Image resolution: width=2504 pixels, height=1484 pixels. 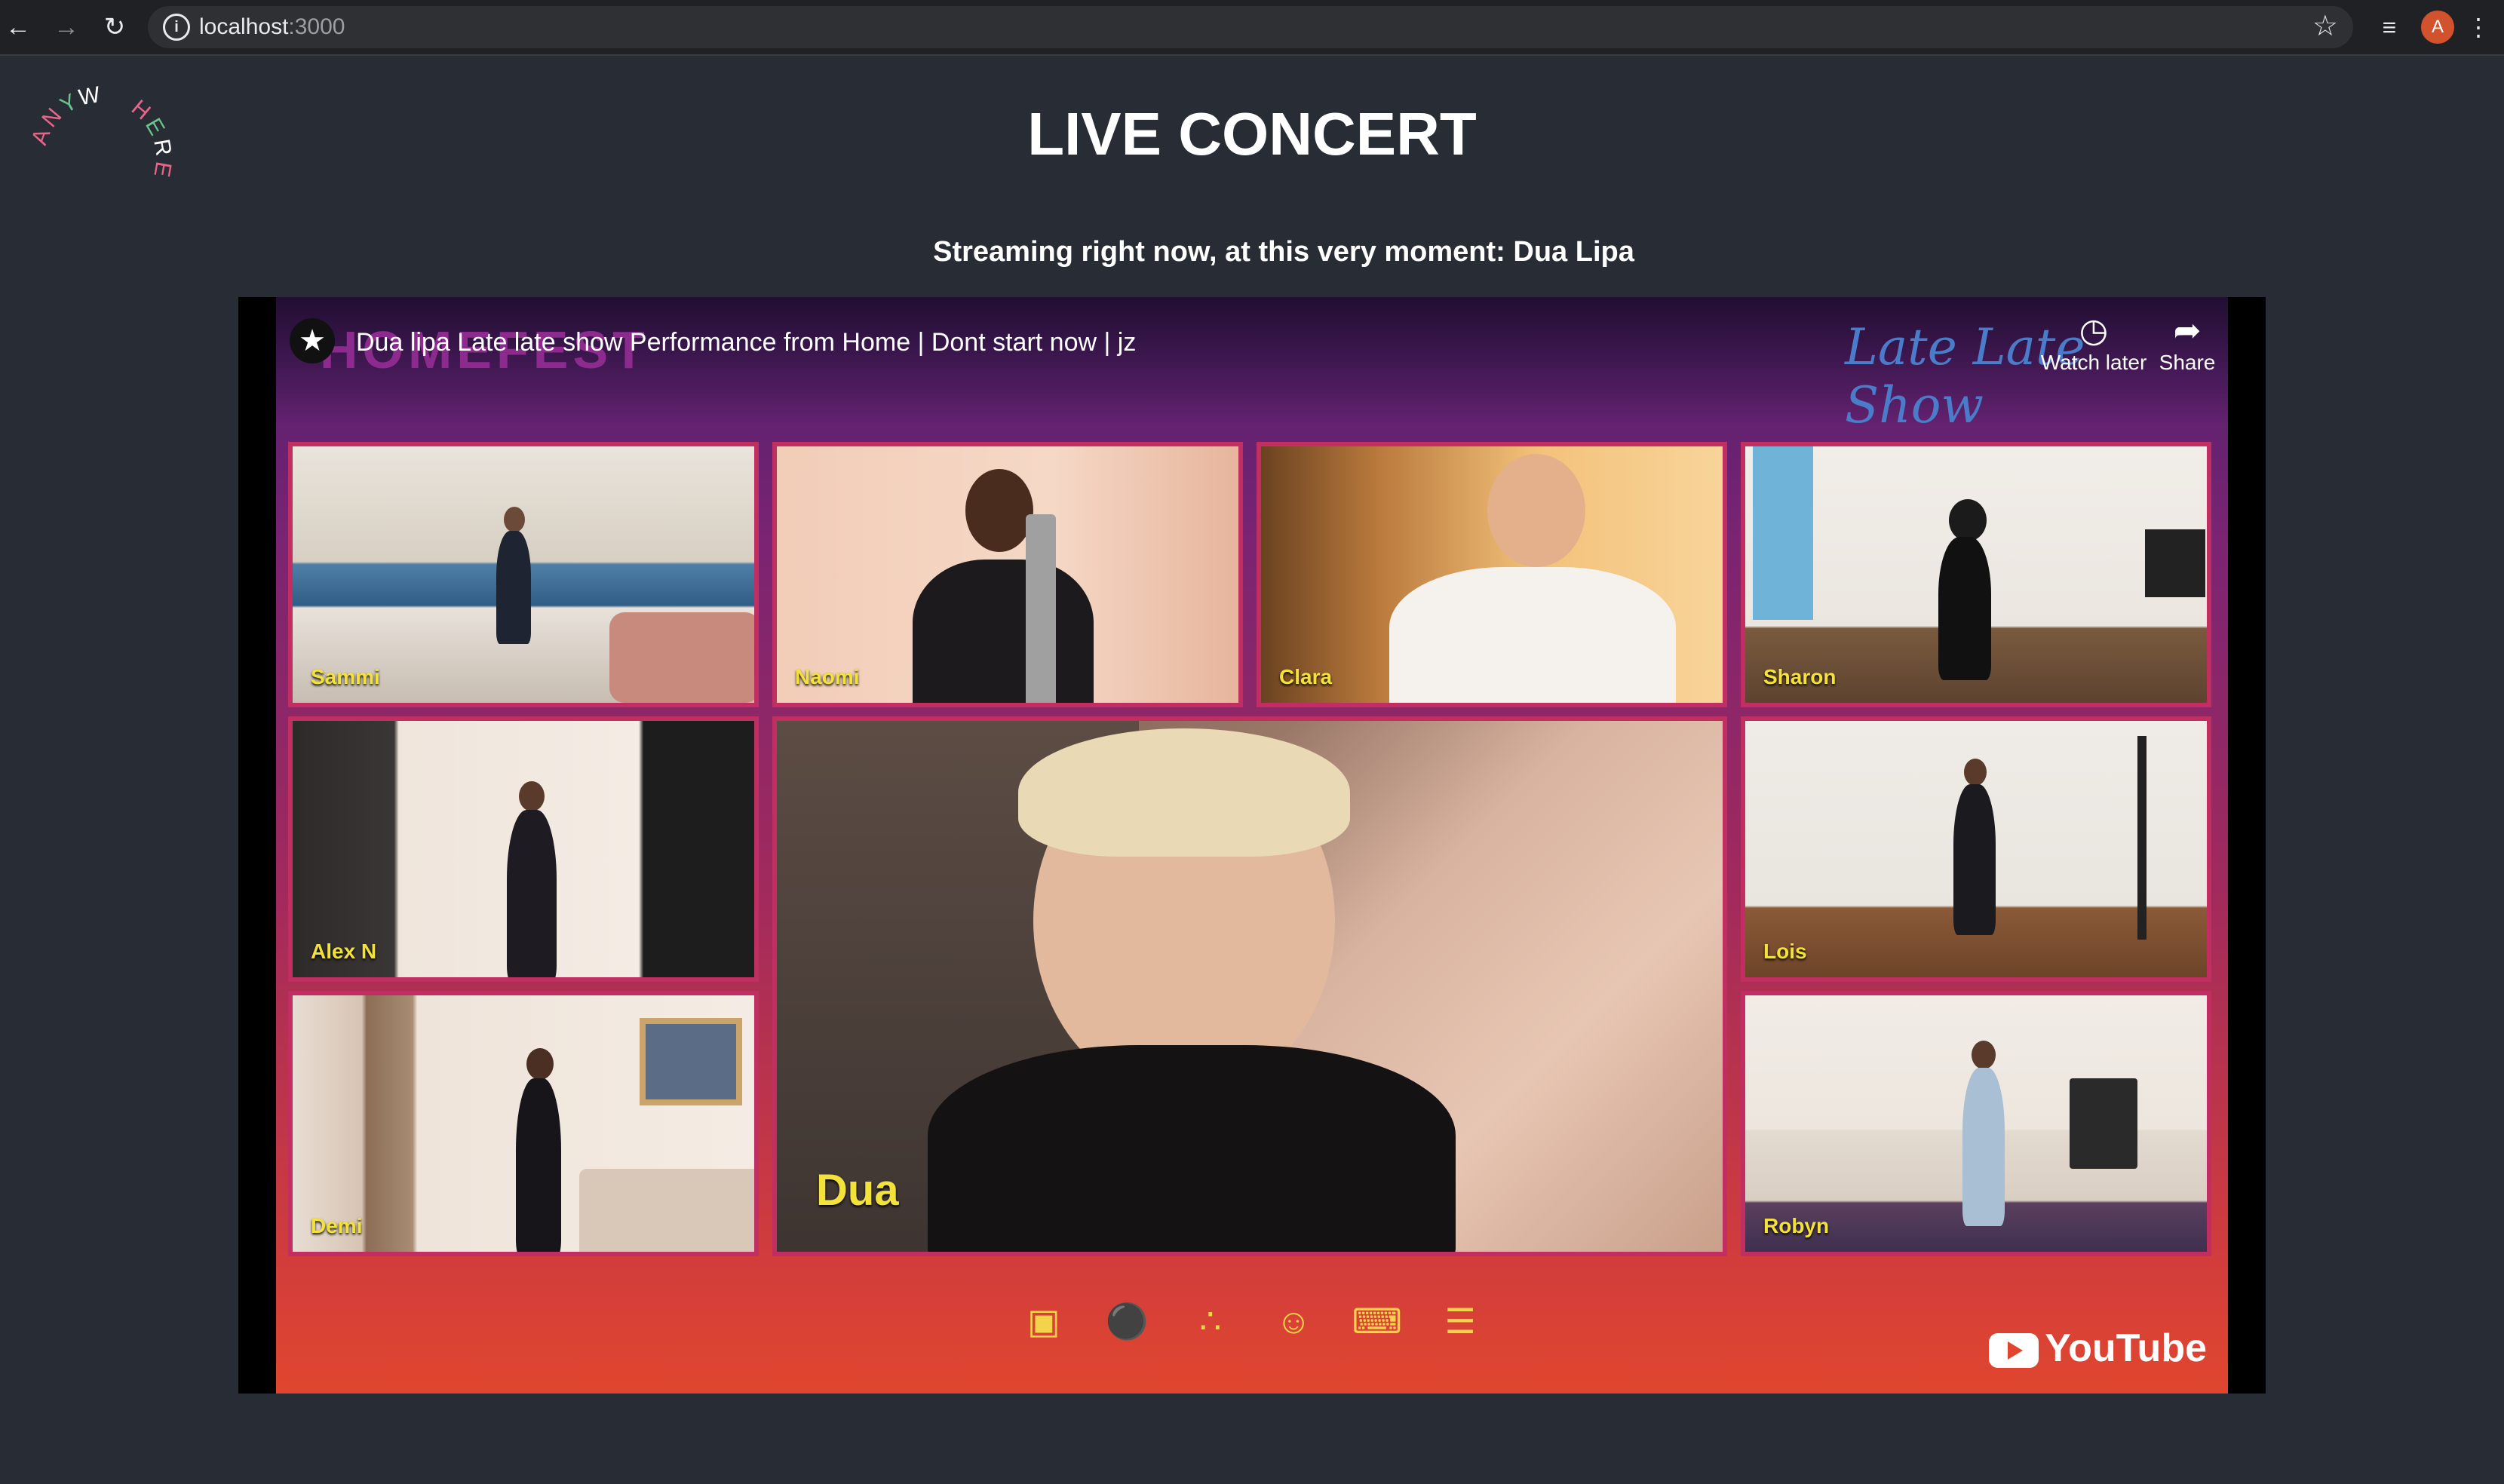 What do you see at coordinates (1460, 1321) in the screenshot?
I see `sliders-icon: ☰` at bounding box center [1460, 1321].